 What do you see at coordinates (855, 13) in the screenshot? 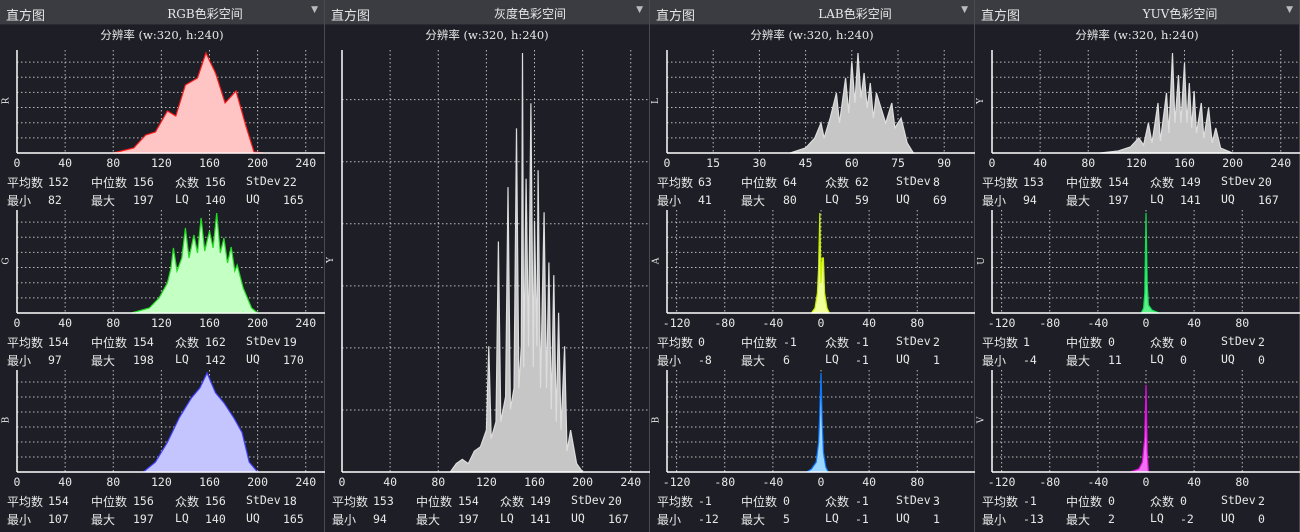
I see `color-space-select: LAB色彩空间` at bounding box center [855, 13].